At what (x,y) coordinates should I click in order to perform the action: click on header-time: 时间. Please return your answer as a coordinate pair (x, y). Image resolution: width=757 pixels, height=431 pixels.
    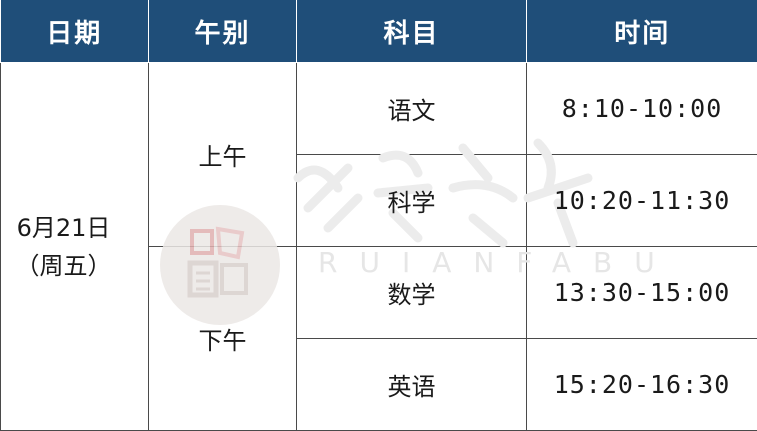
    Looking at the image, I should click on (641, 31).